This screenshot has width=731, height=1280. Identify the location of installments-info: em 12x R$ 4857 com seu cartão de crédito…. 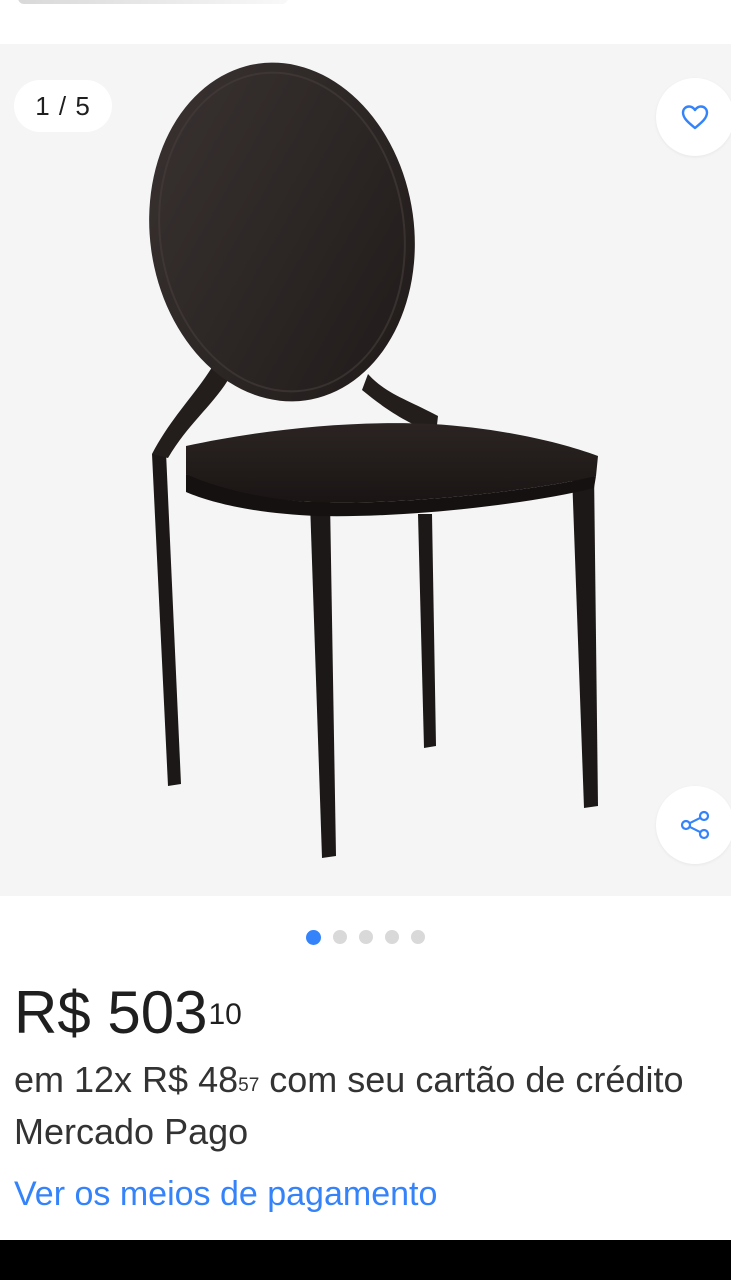
(364, 1106).